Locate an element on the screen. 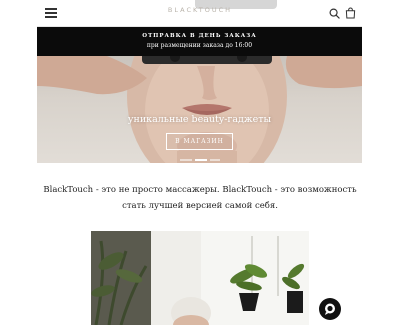  site-header: BLACKTOUCH is located at coordinates (199, 13).